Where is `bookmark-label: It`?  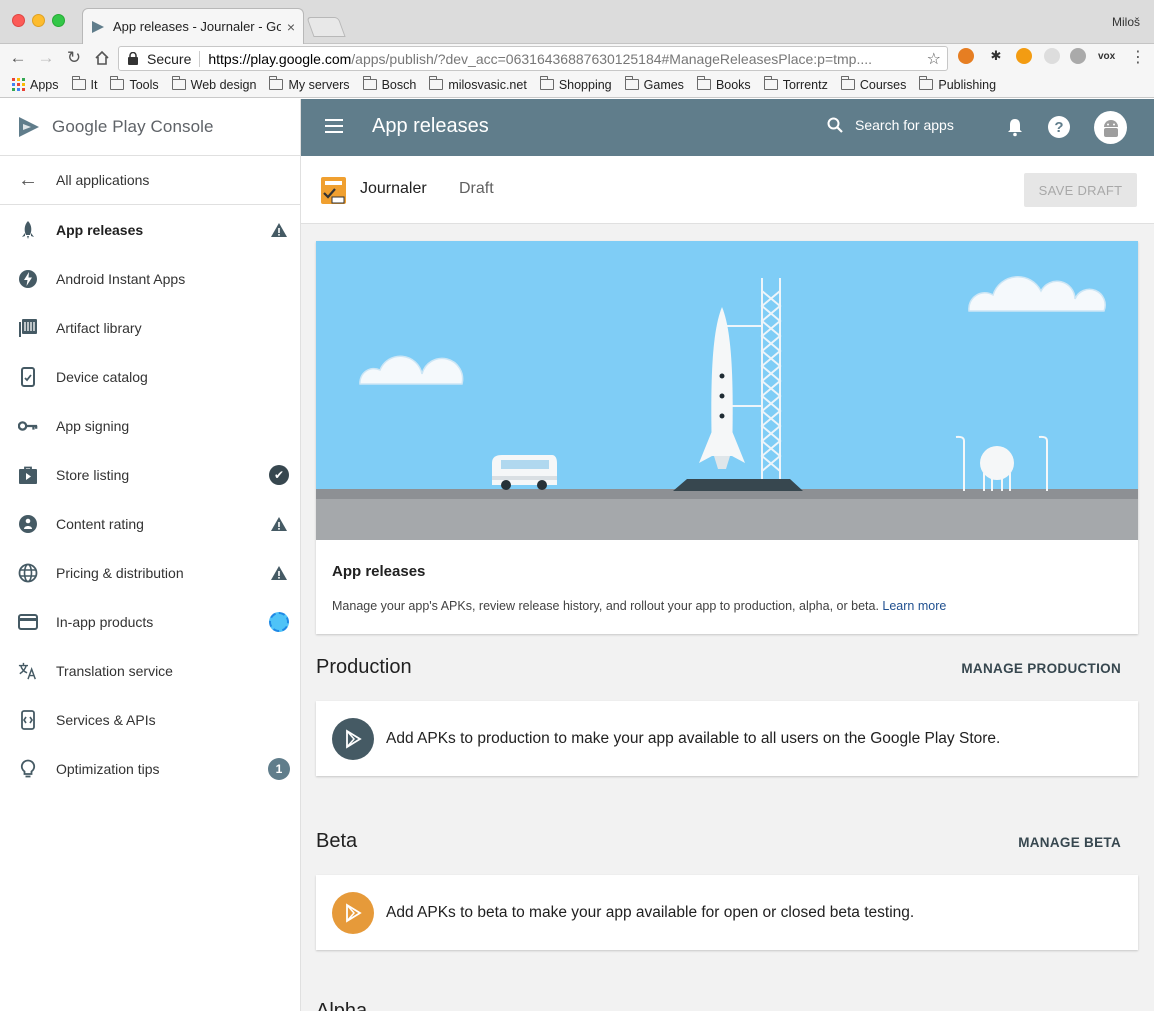 bookmark-label: It is located at coordinates (94, 84).